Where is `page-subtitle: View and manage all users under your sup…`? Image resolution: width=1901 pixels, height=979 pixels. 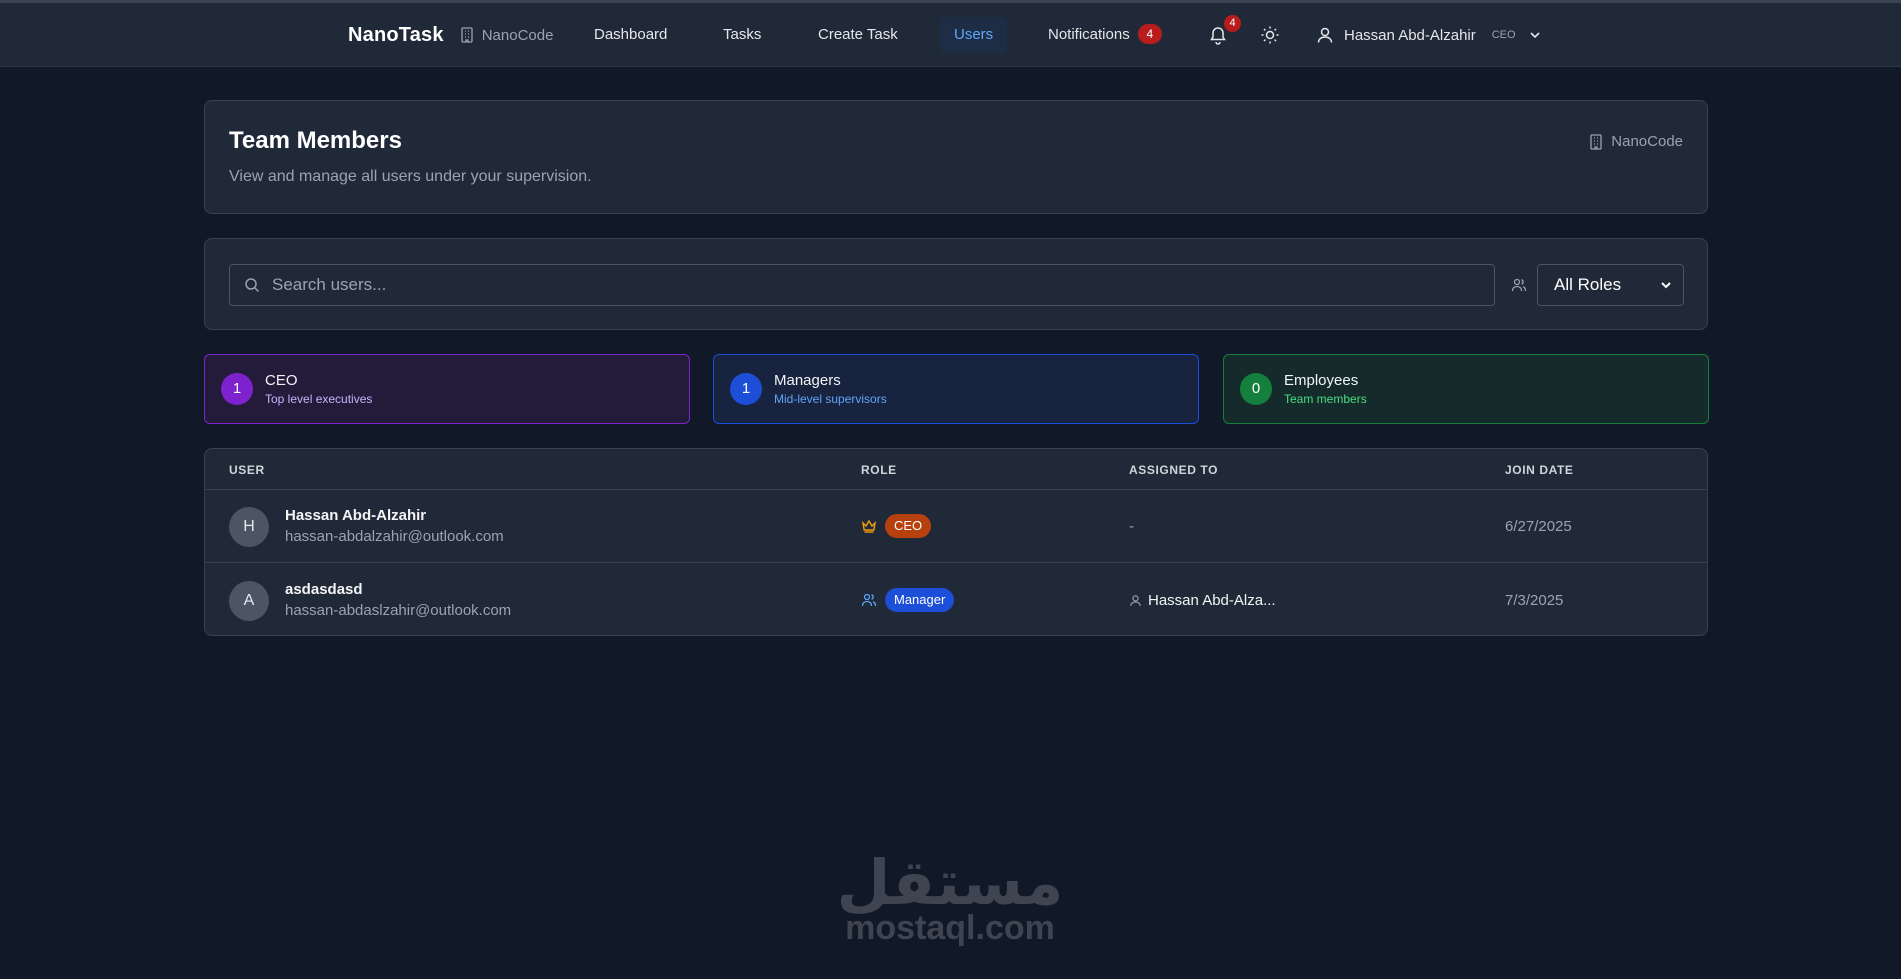 page-subtitle: View and manage all users under your sup… is located at coordinates (410, 176).